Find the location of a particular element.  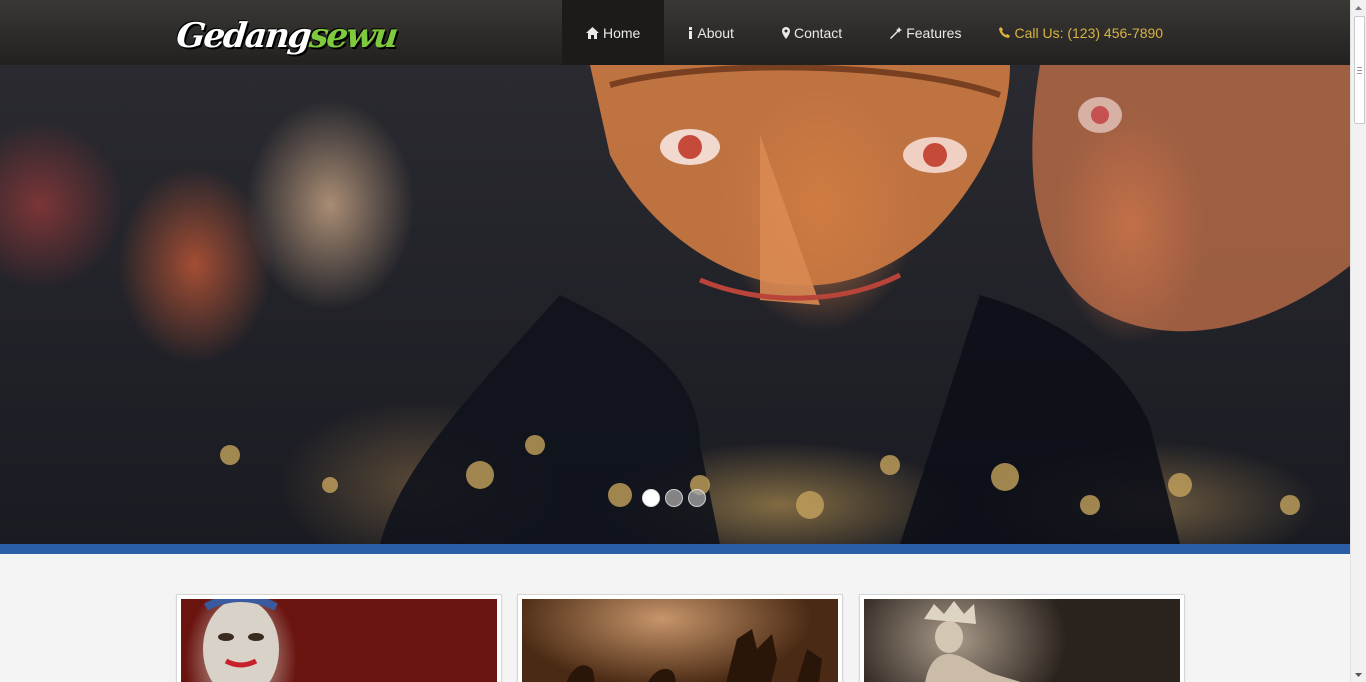

card-image-dancer is located at coordinates (1022, 640).